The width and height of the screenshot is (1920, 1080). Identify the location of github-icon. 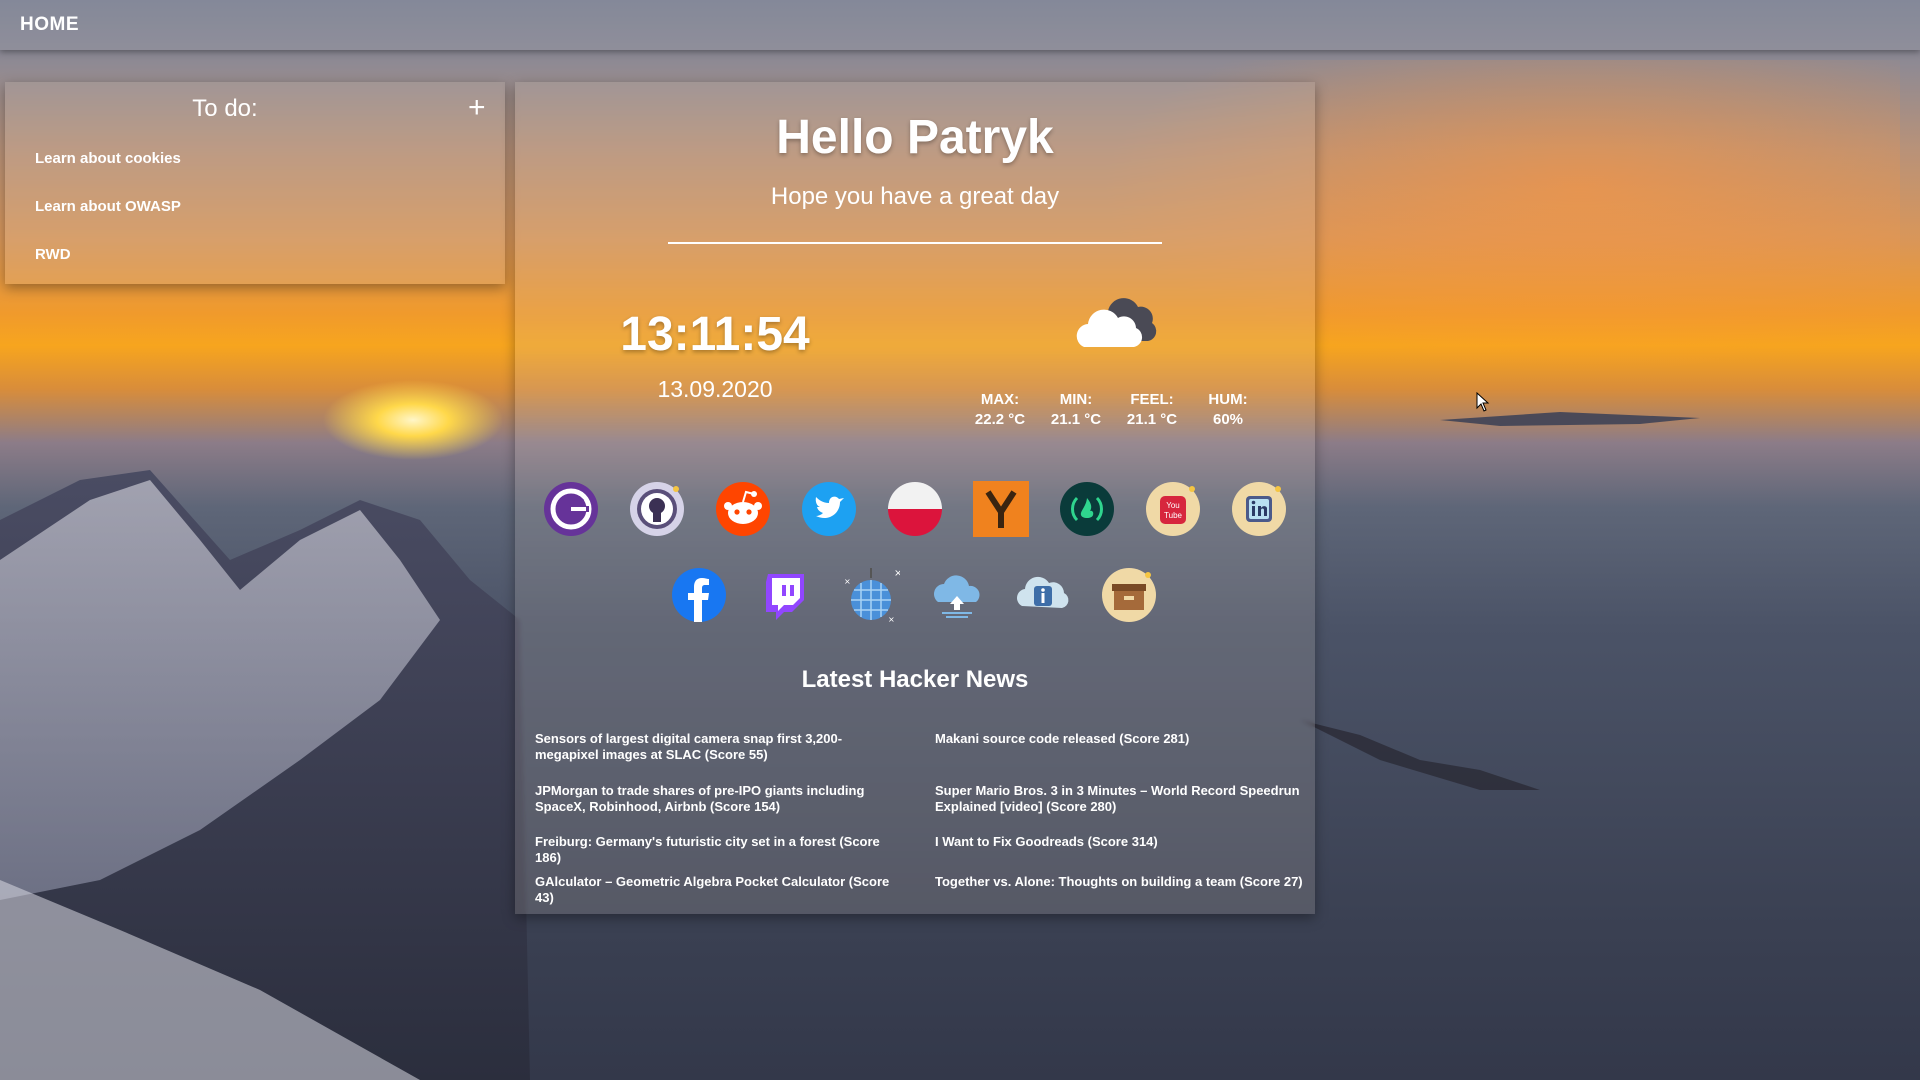
(657, 509).